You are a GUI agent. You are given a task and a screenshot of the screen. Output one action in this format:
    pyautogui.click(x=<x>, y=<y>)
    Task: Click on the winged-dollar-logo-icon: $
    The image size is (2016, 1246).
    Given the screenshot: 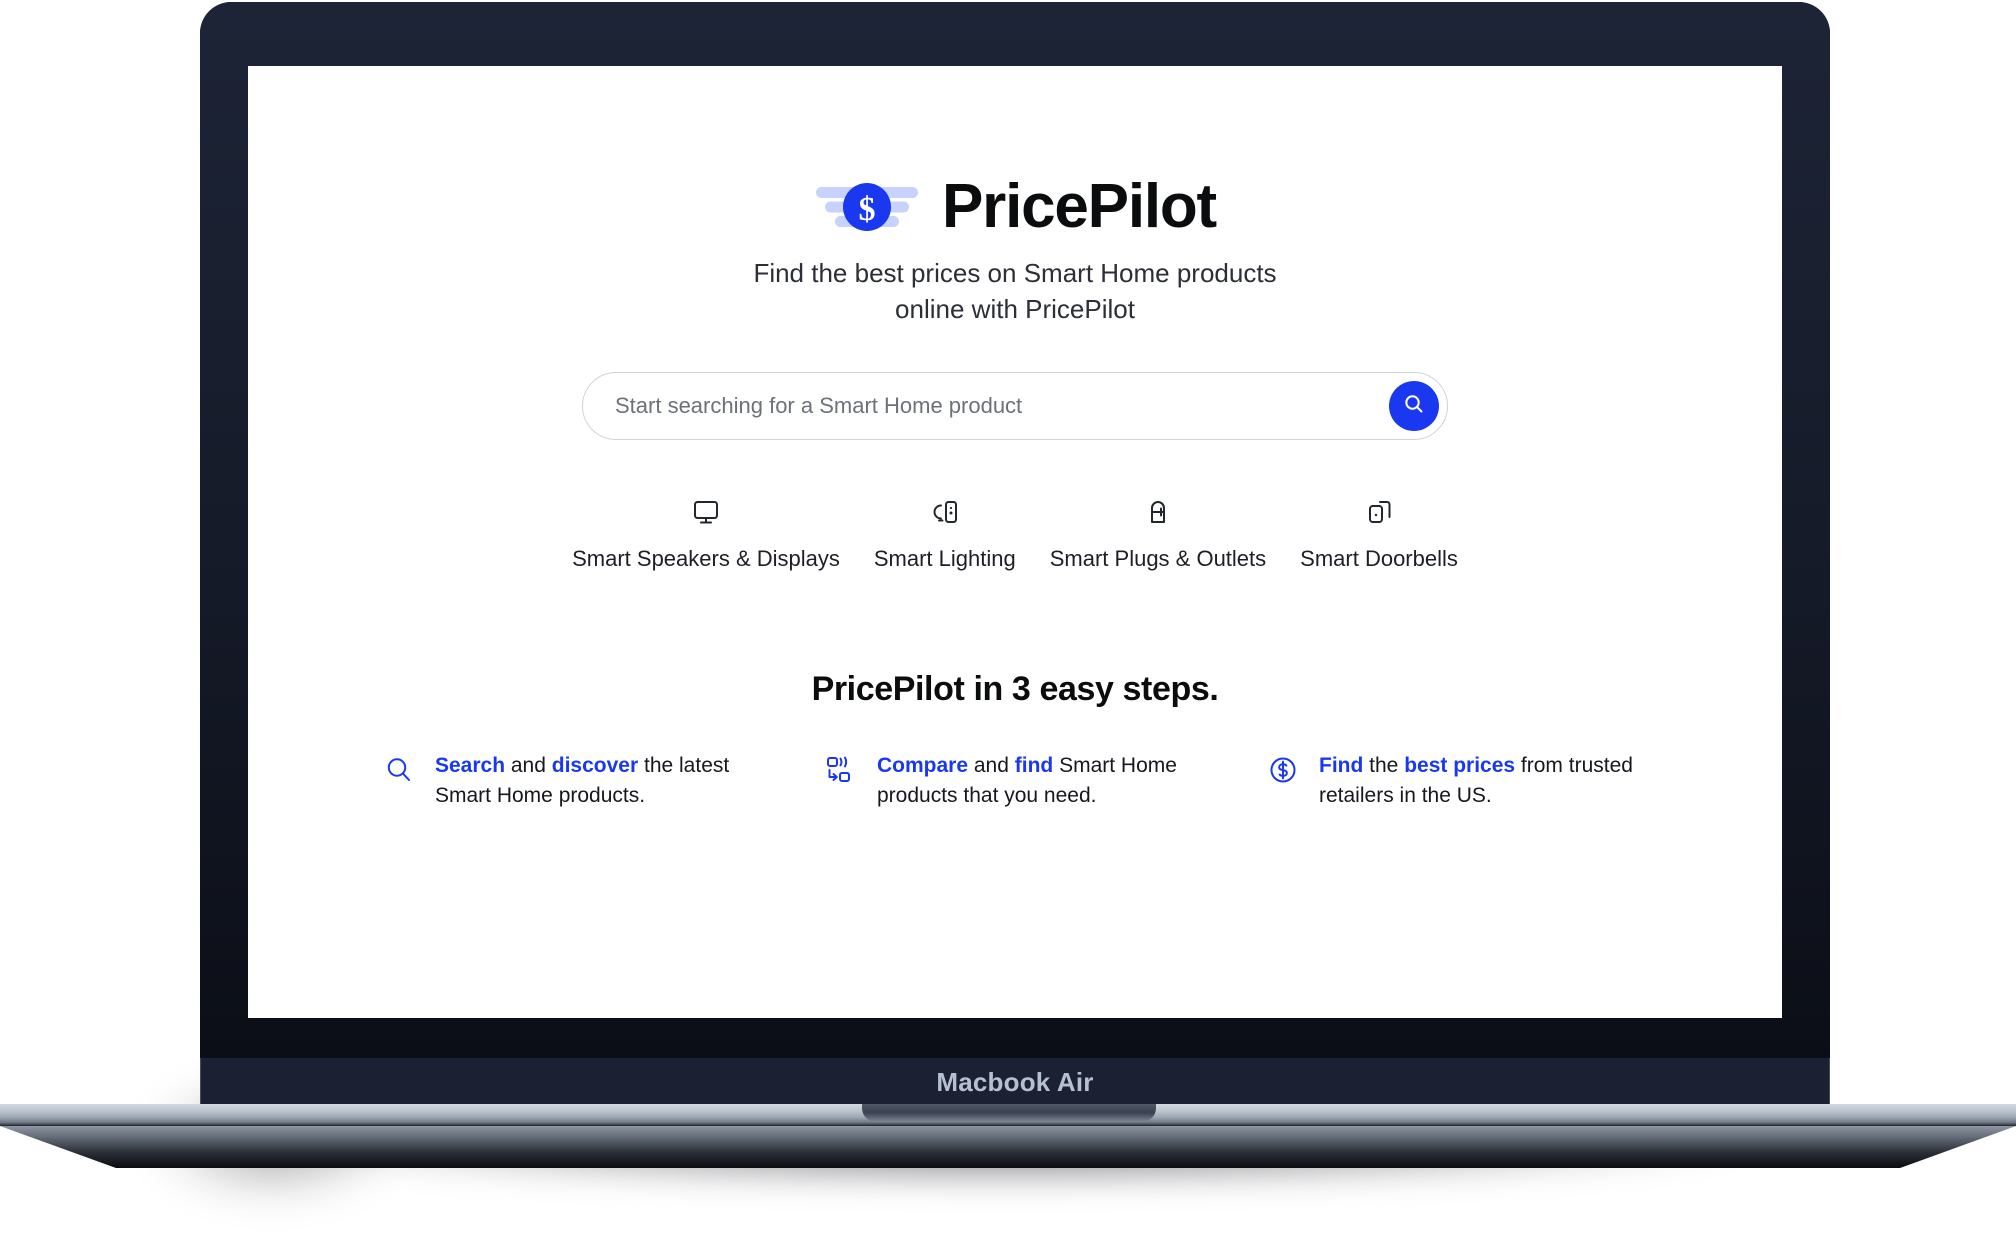 What is the action you would take?
    pyautogui.click(x=867, y=207)
    